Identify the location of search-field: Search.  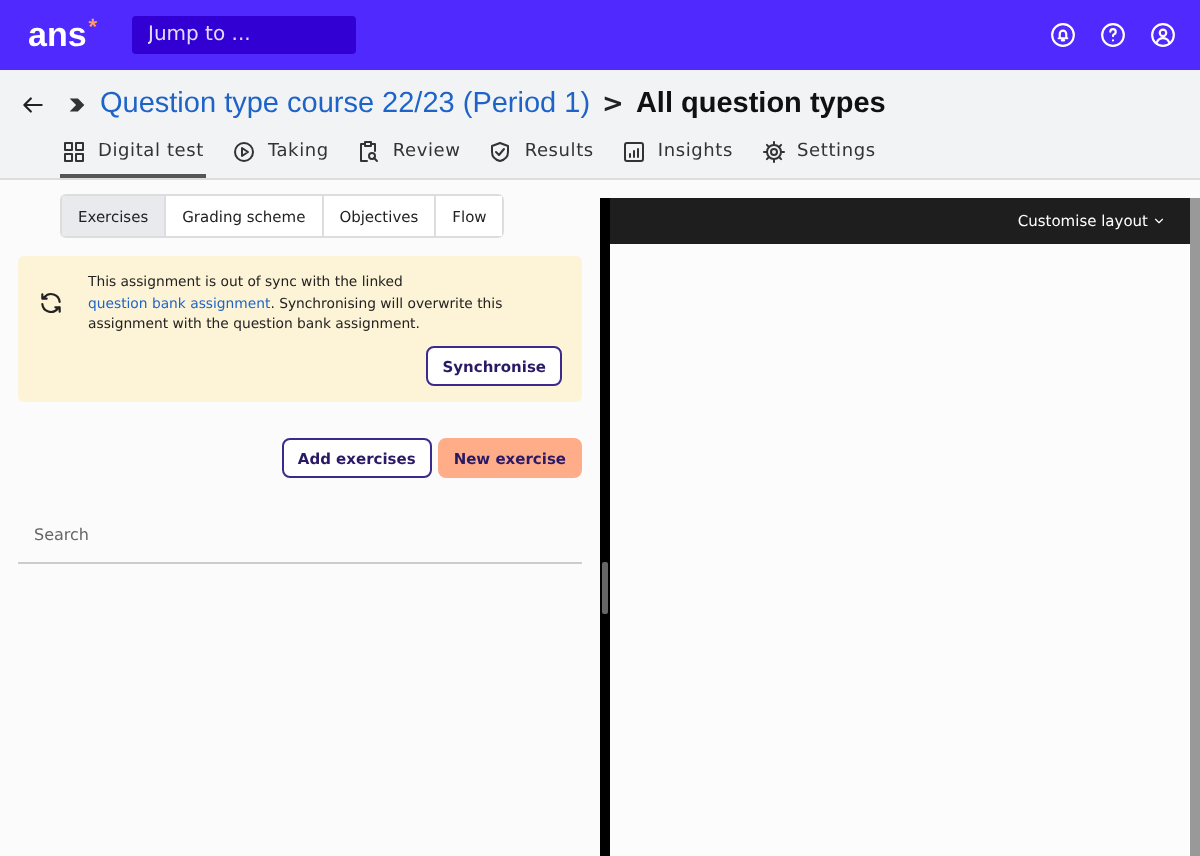
(300, 535).